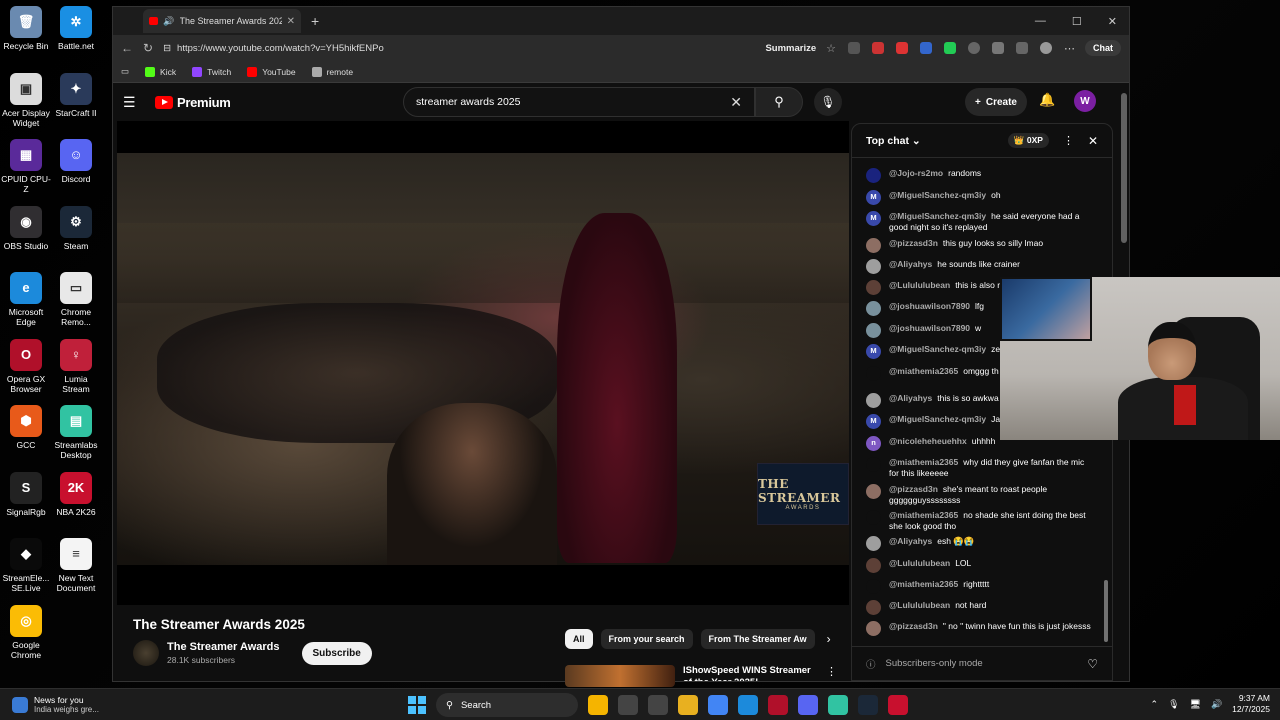 The image size is (1280, 720). What do you see at coordinates (1068, 140) in the screenshot?
I see `chat-more-icon: ⋮` at bounding box center [1068, 140].